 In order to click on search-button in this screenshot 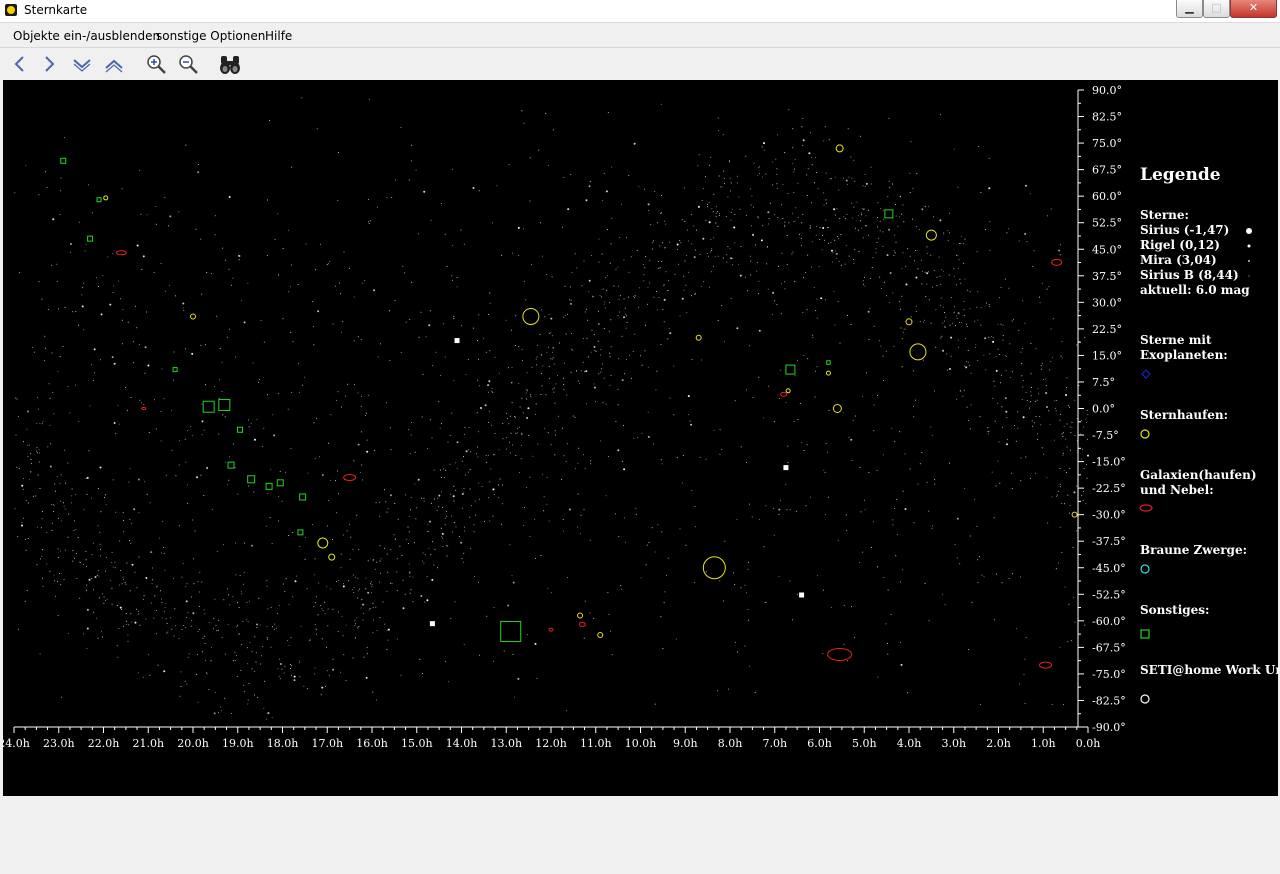, I will do `click(230, 64)`.